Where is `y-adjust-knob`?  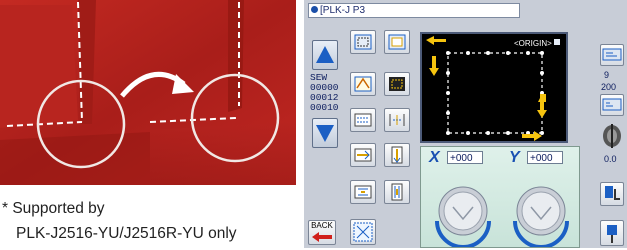 y-adjust-knob is located at coordinates (541, 211).